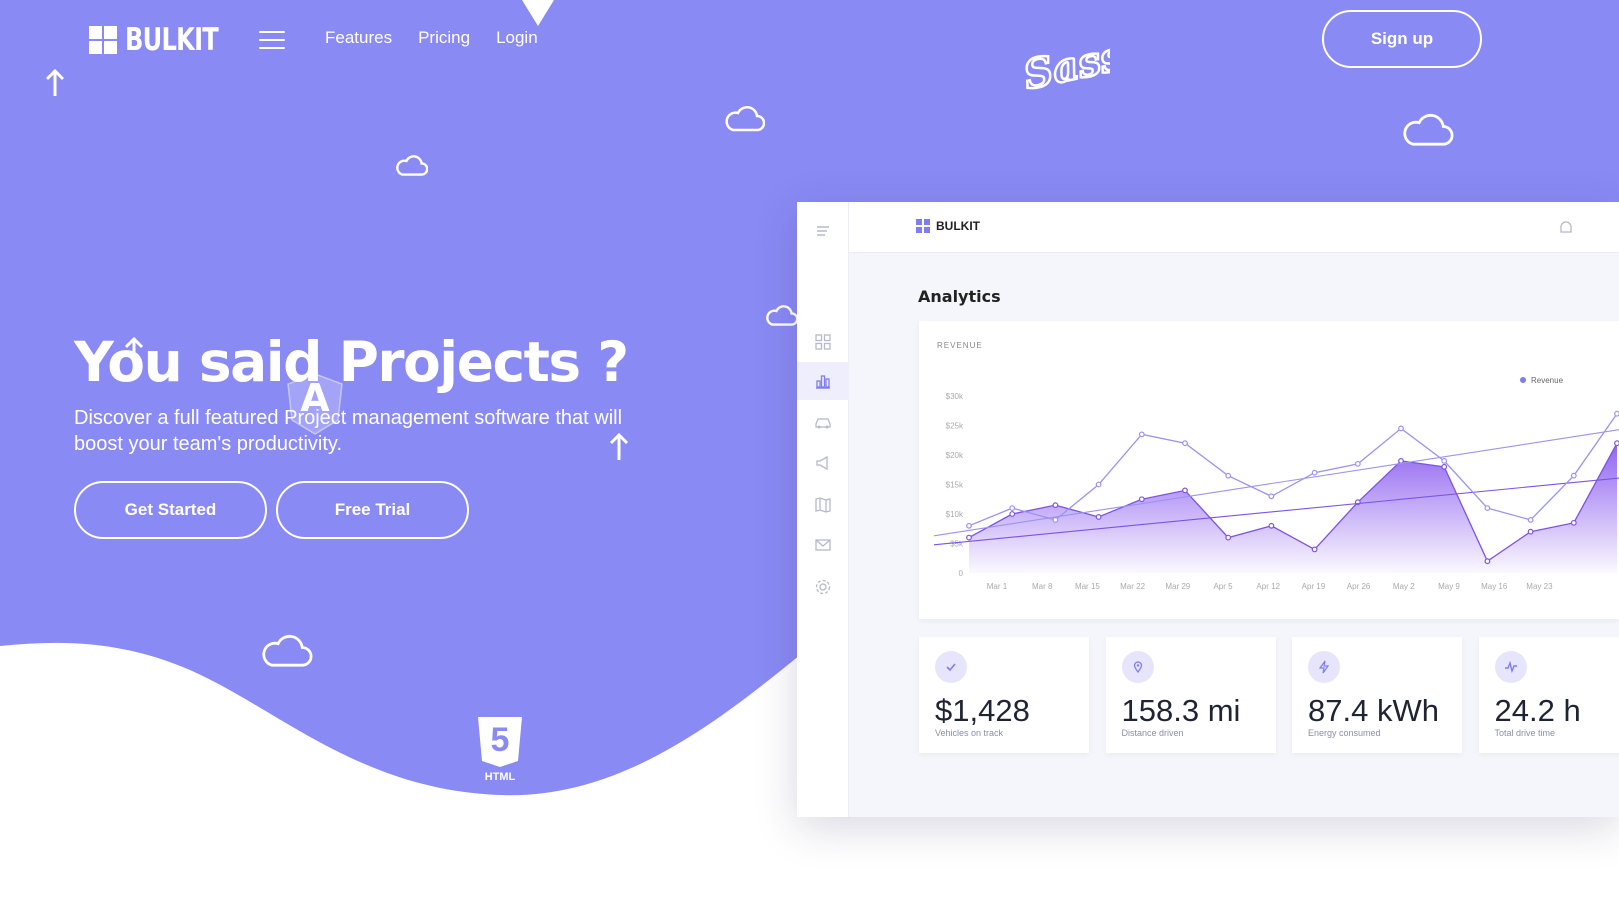  What do you see at coordinates (351, 362) in the screenshot?
I see `hero-headline: You said Projects ?` at bounding box center [351, 362].